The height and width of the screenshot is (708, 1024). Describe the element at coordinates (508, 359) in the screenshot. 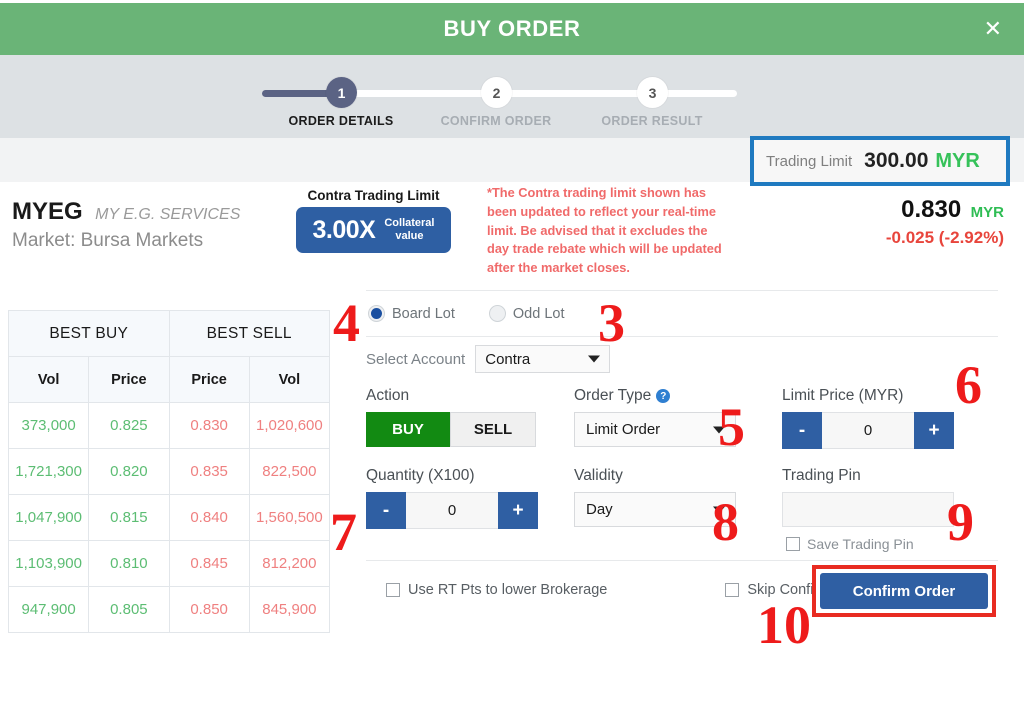

I see `account-select-value: Contra` at that location.